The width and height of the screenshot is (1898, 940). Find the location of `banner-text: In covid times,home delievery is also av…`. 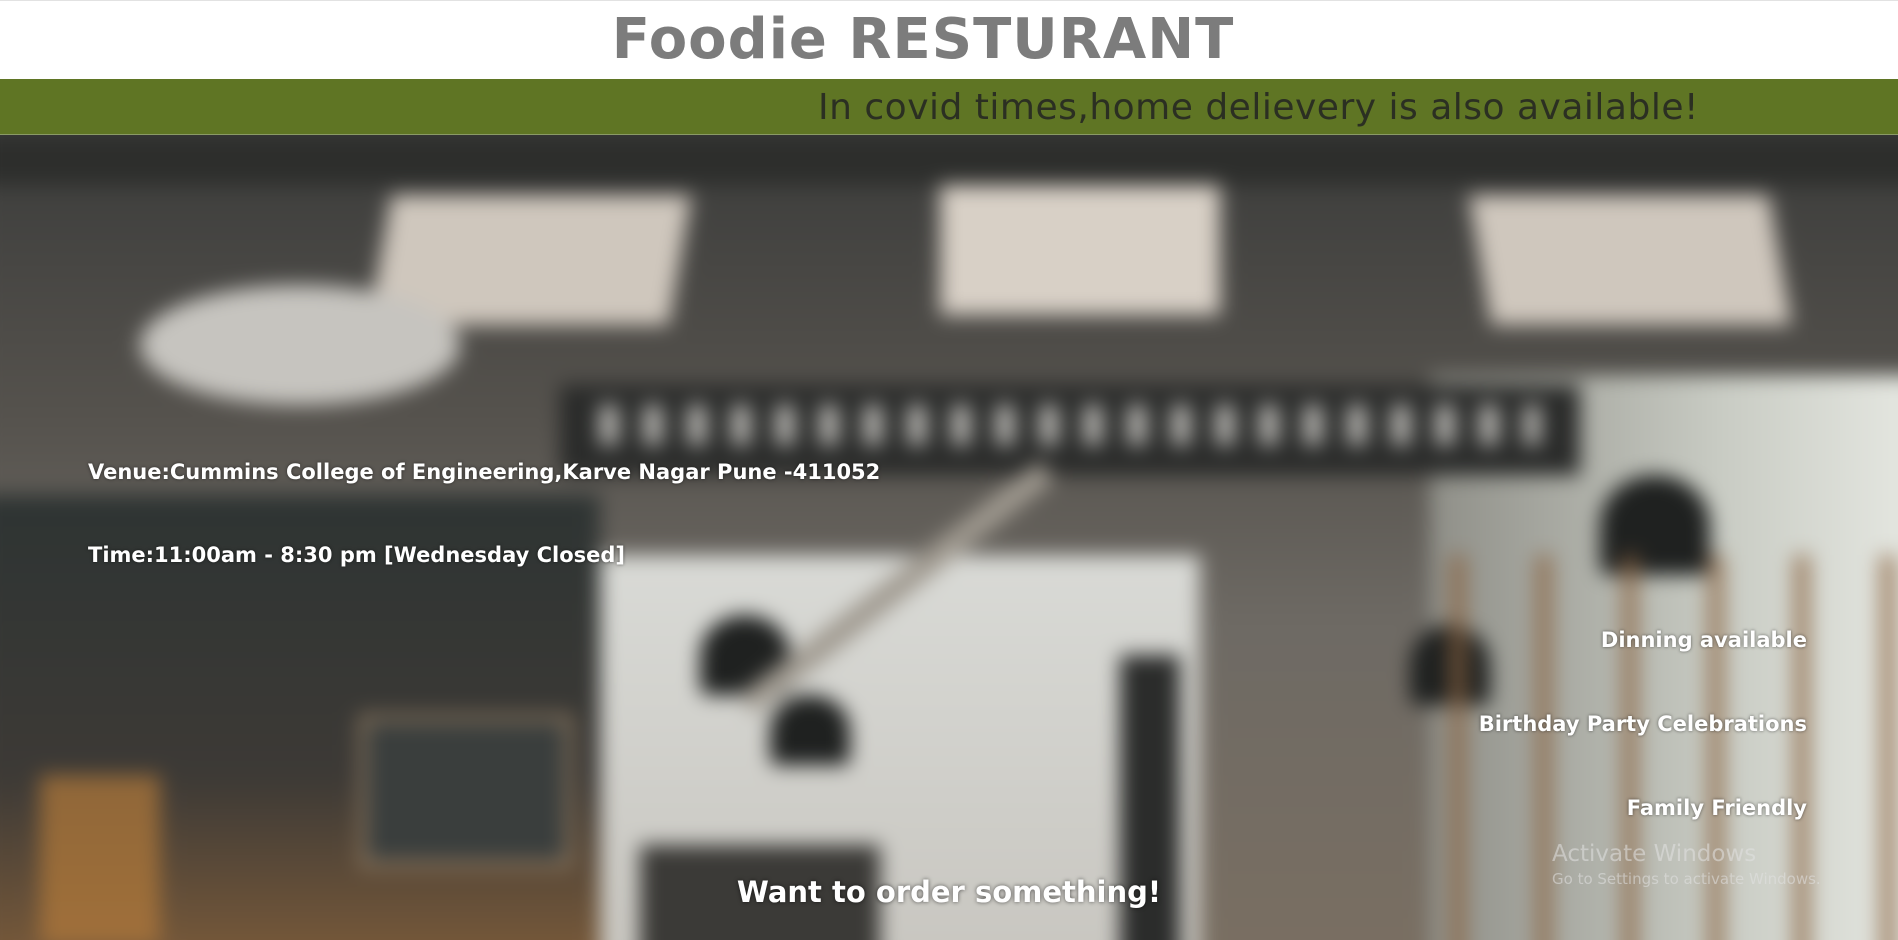

banner-text: In covid times,home delievery is also av… is located at coordinates (1258, 107).